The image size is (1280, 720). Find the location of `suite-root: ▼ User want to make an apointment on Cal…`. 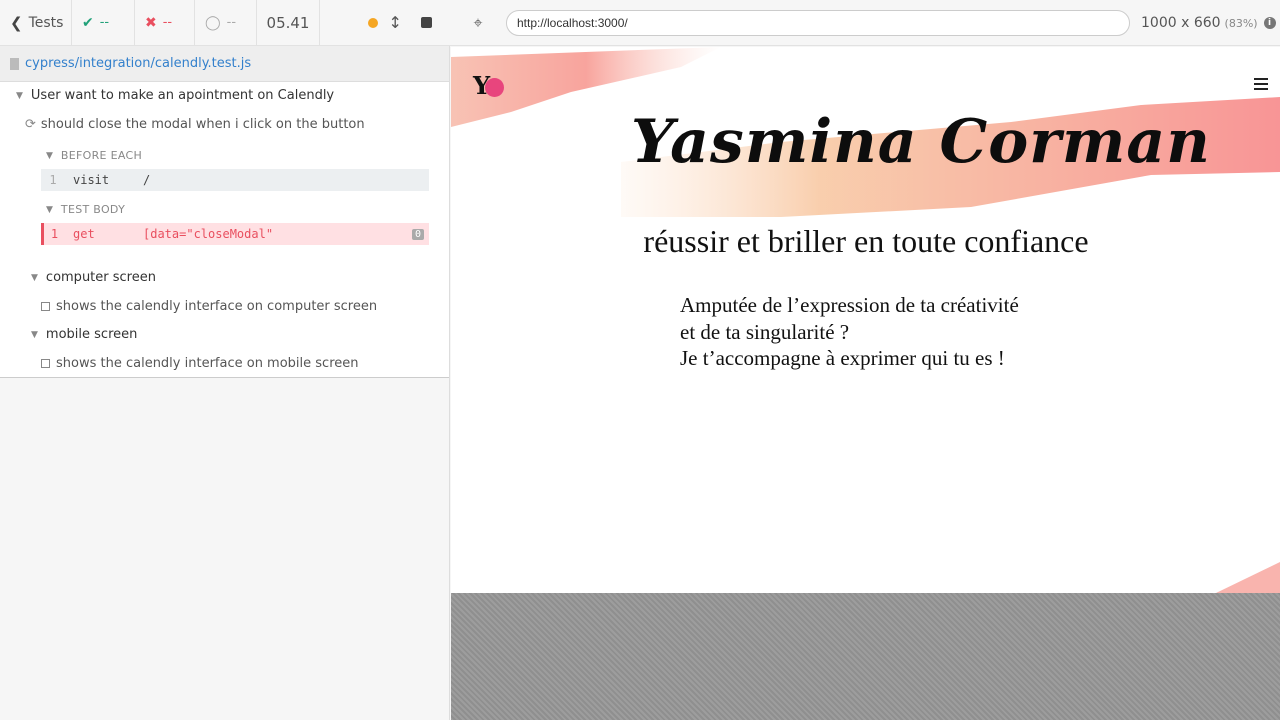

suite-root: ▼ User want to make an apointment on Cal… is located at coordinates (175, 95).